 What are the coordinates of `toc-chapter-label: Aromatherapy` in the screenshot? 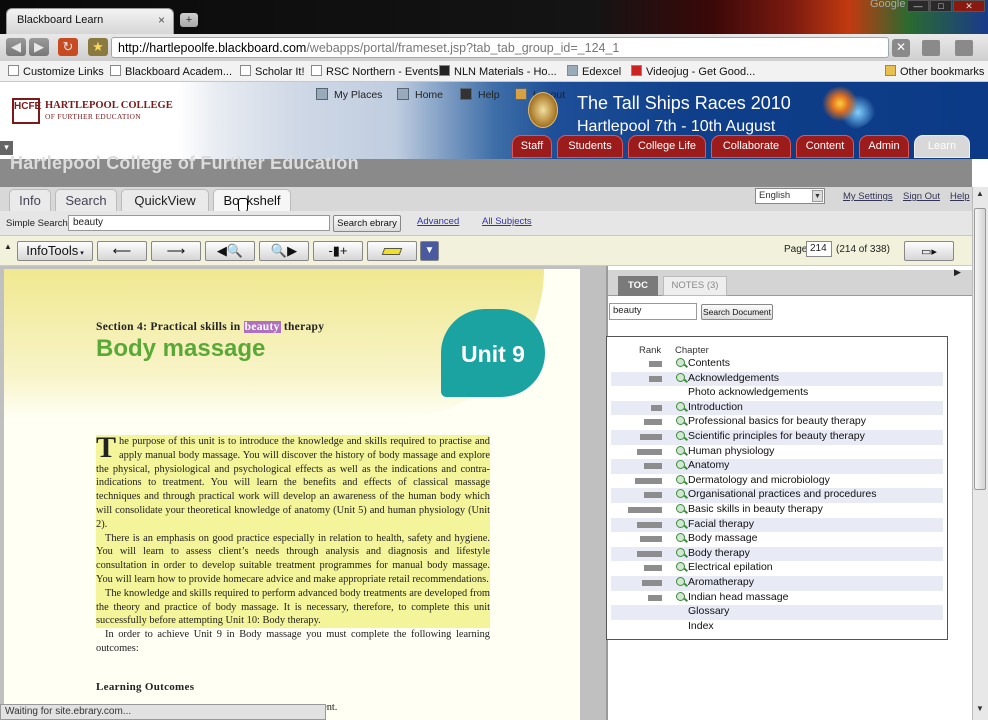 It's located at (721, 582).